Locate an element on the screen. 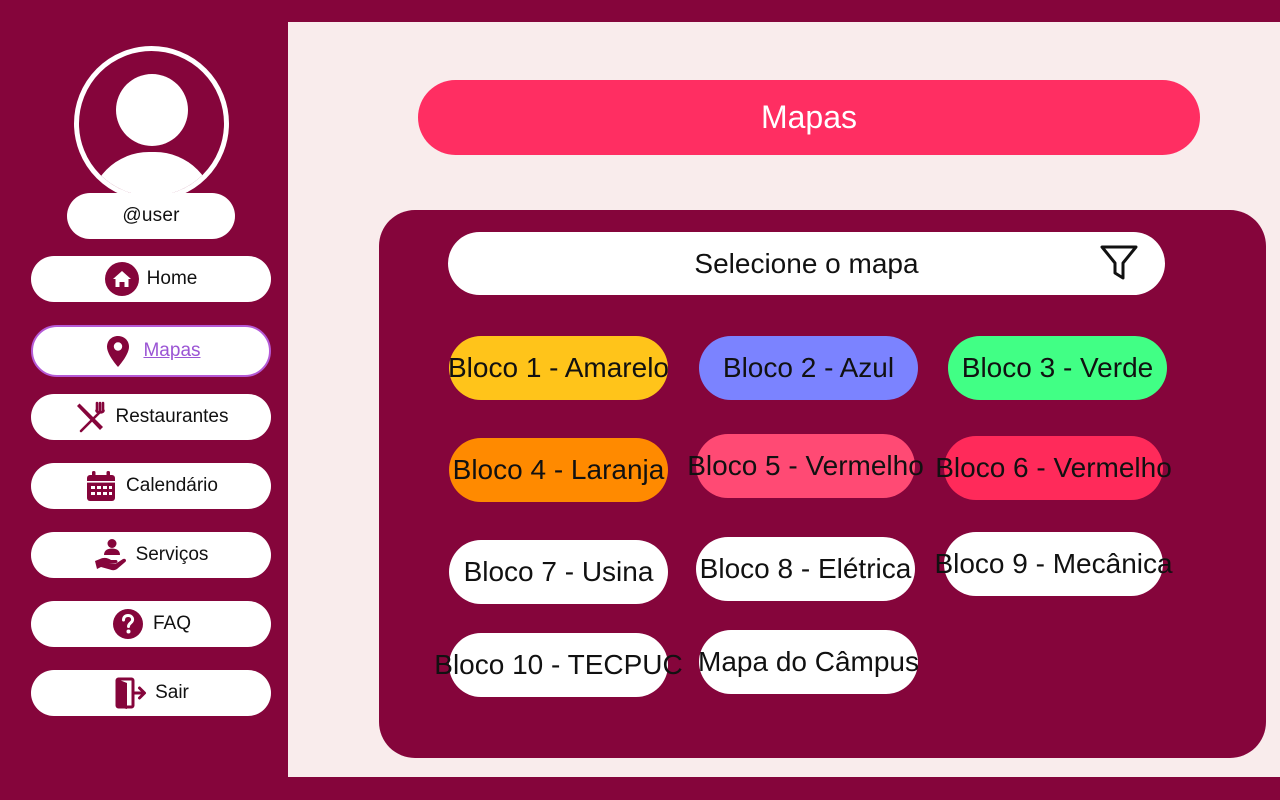 Image resolution: width=1280 pixels, height=800 pixels. map-block-label: Bloco 6 - Vermelho is located at coordinates (1053, 467).